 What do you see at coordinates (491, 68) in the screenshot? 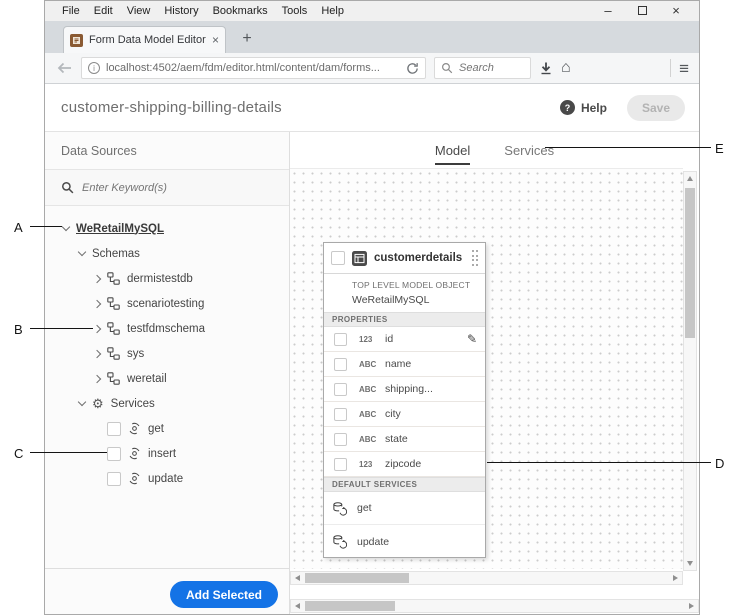
I see `search-input` at bounding box center [491, 68].